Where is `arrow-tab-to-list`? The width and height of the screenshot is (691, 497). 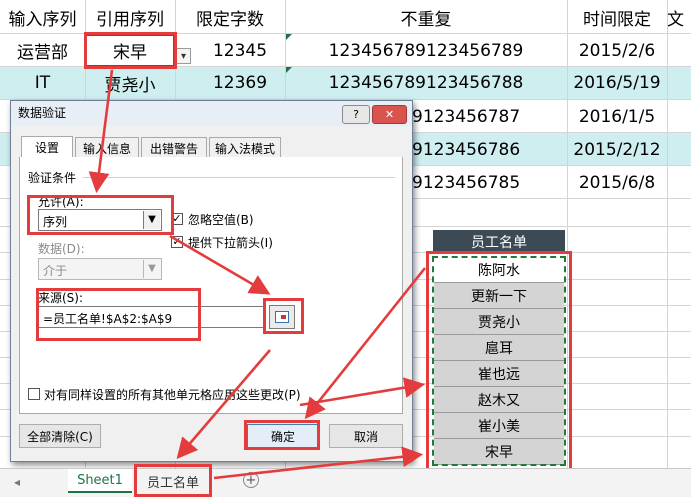 arrow-tab-to-list is located at coordinates (318, 463).